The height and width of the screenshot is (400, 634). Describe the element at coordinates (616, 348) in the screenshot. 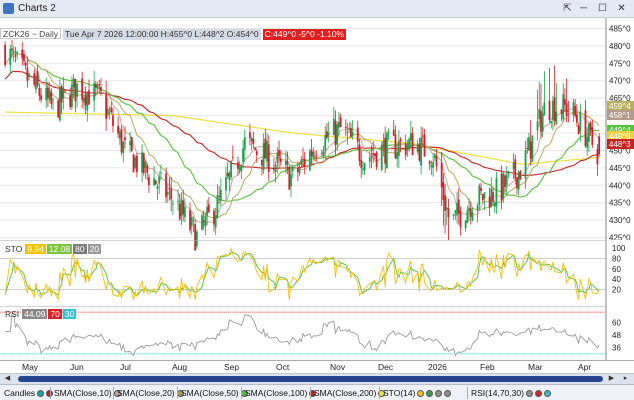

I see `rsi-tick-label: 36` at that location.